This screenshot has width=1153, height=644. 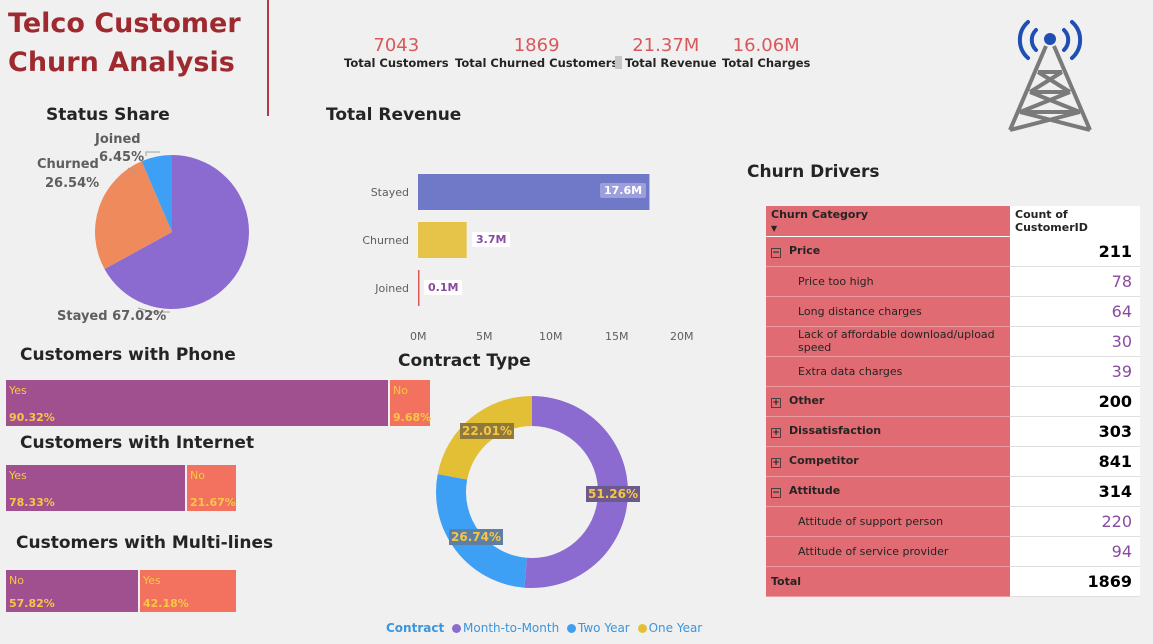 I want to click on pie-label-churned: Churned, so click(x=68, y=164).